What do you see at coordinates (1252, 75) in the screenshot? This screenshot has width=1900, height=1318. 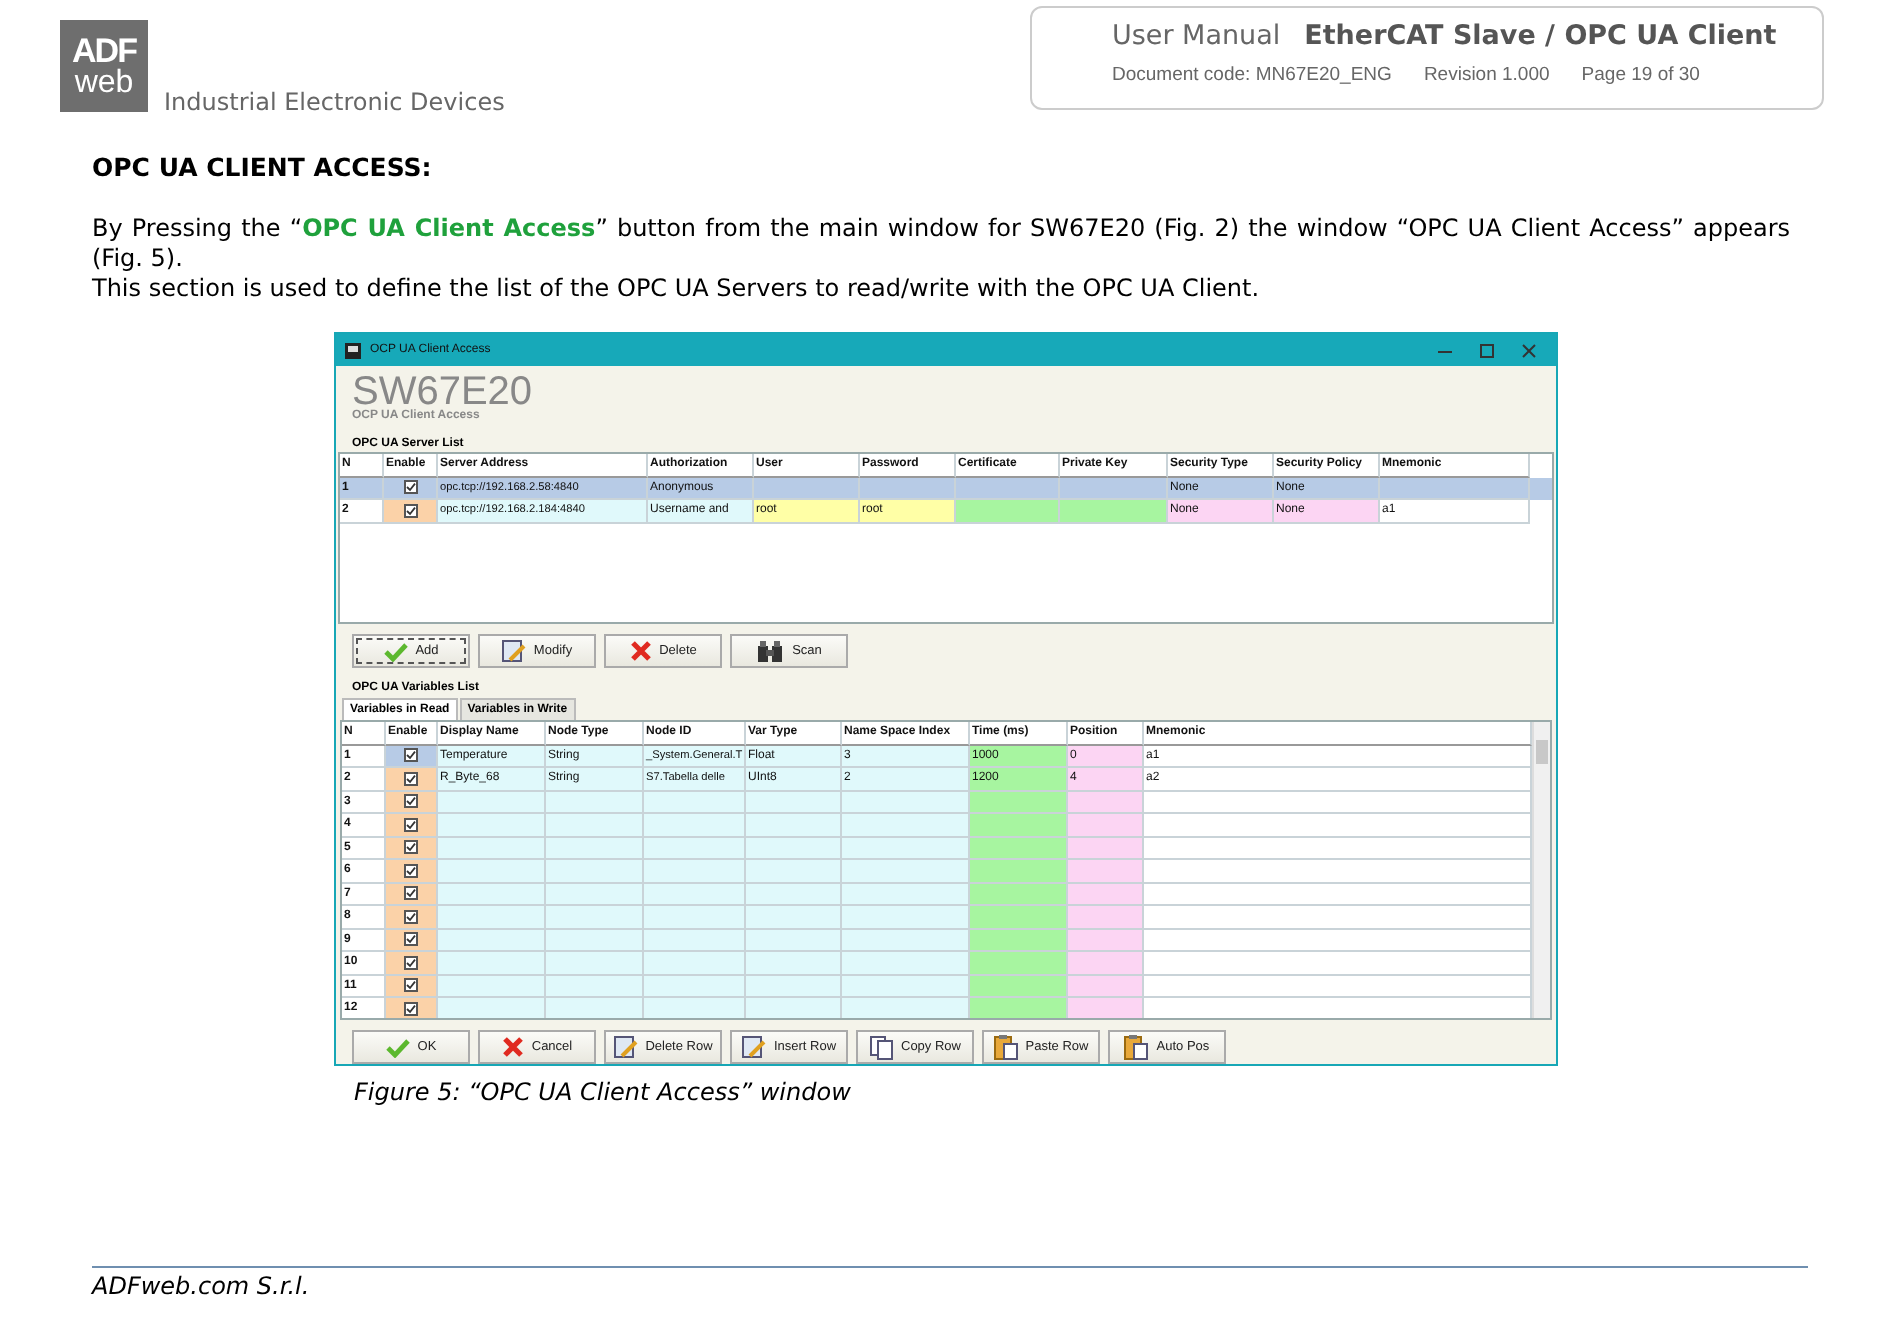 I see `document-code: Document code: MN67E20_ENG` at bounding box center [1252, 75].